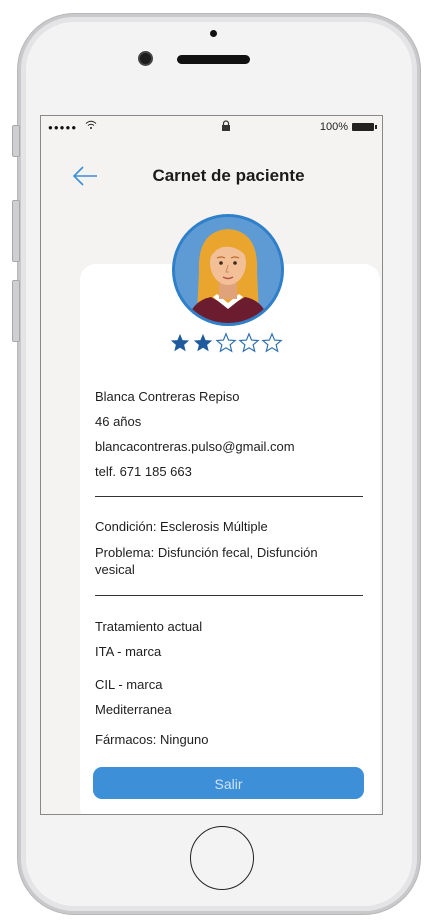  I want to click on earpiece-speaker, so click(213, 59).